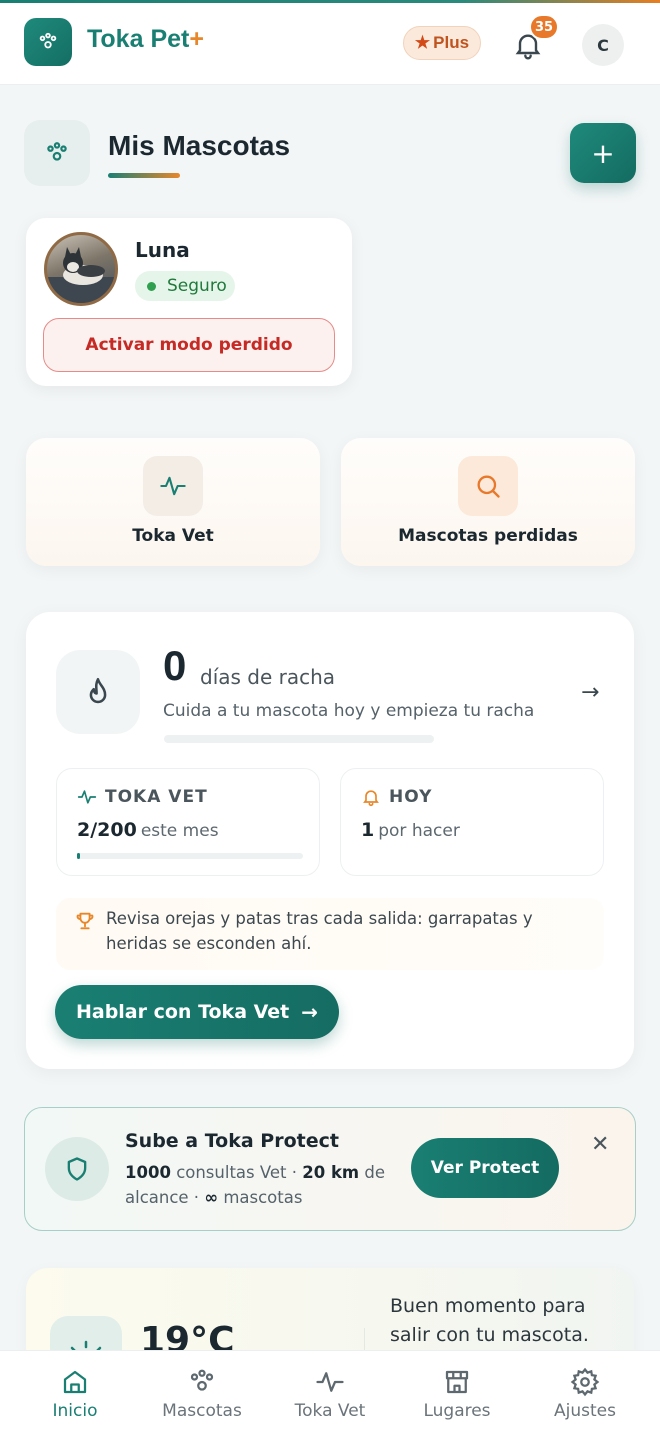 This screenshot has height=1434, width=660. What do you see at coordinates (179, 831) in the screenshot?
I see `vet-usage-period: este mes` at bounding box center [179, 831].